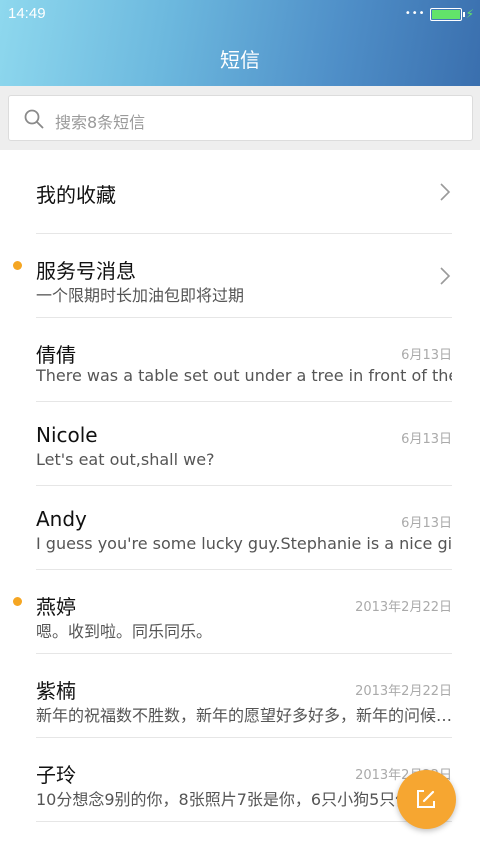  What do you see at coordinates (447, 14) in the screenshot?
I see `battery-icon` at bounding box center [447, 14].